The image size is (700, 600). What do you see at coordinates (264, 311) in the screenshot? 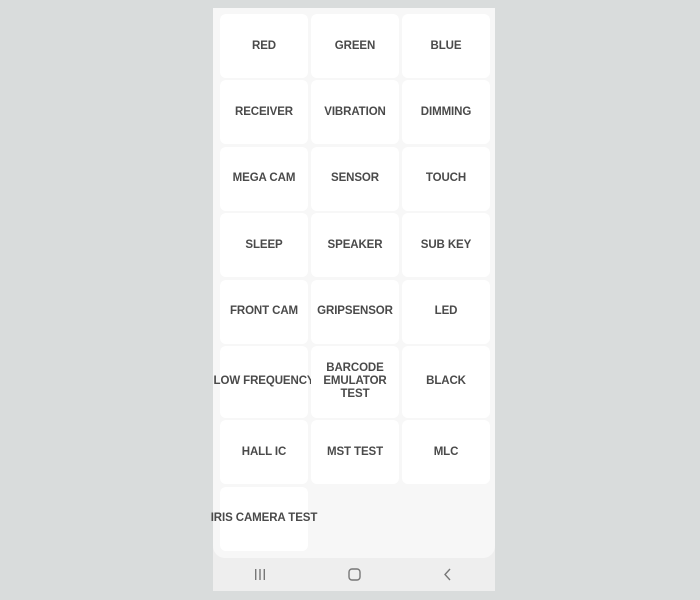
I see `test-tile-front-cam: FRONT CAM` at bounding box center [264, 311].